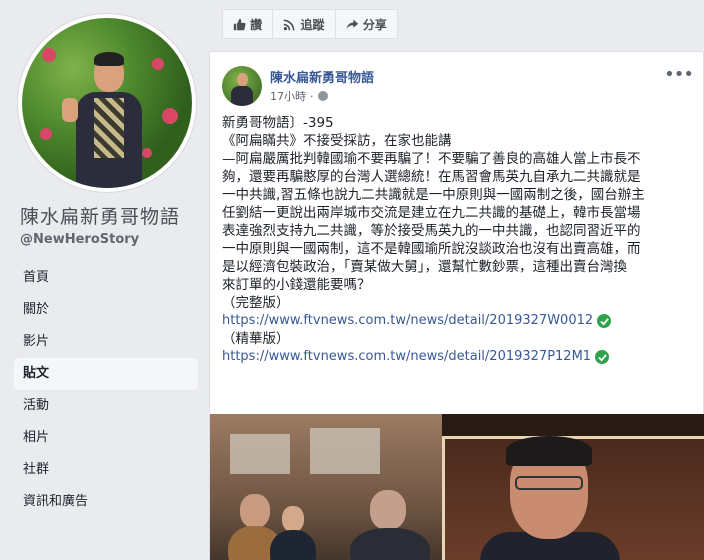 The height and width of the screenshot is (560, 704). What do you see at coordinates (679, 74) in the screenshot?
I see `more-options-icon: •••` at bounding box center [679, 74].